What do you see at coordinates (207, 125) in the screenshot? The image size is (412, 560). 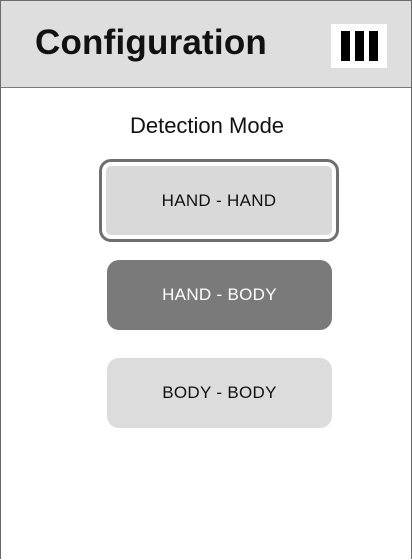 I see `detection-mode-label: Detection Mode` at bounding box center [207, 125].